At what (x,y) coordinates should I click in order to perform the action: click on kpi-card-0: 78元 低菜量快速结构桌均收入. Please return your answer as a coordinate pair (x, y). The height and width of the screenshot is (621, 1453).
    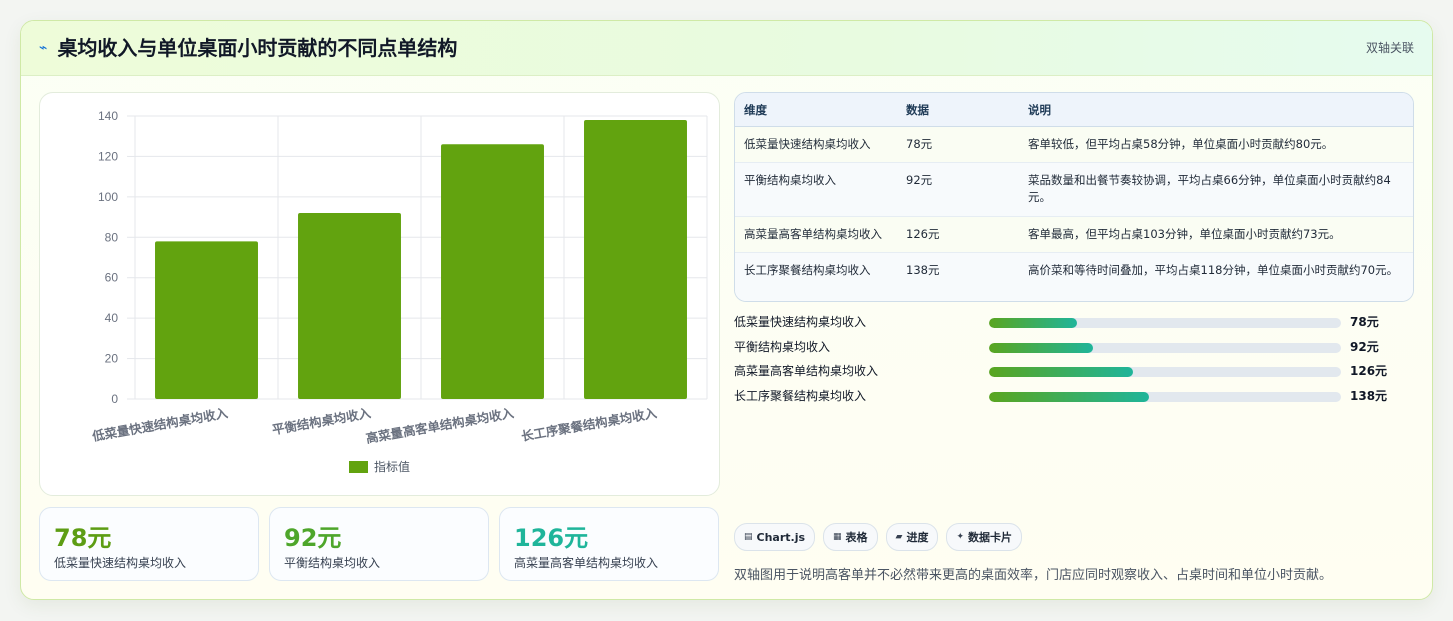
    Looking at the image, I should click on (149, 544).